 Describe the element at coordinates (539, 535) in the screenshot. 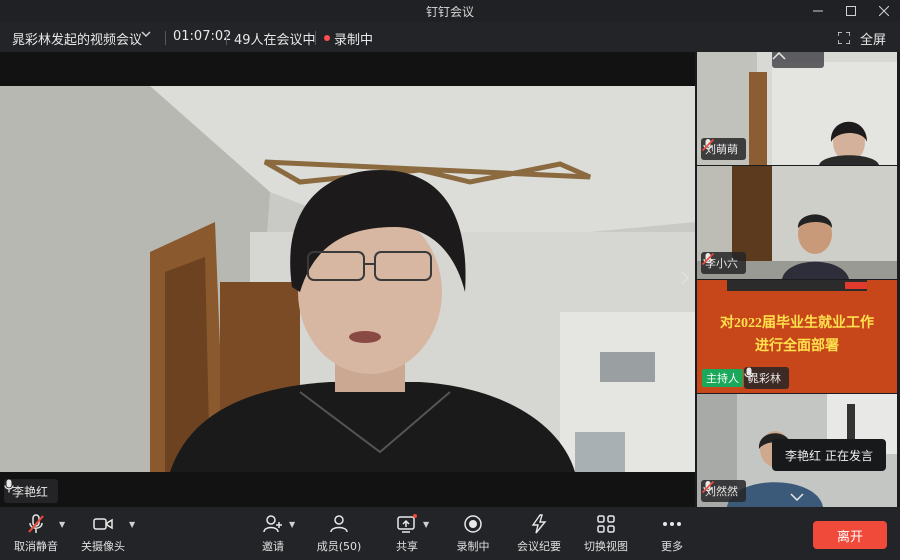

I see `meeting-minutes-button: 会议纪要` at that location.